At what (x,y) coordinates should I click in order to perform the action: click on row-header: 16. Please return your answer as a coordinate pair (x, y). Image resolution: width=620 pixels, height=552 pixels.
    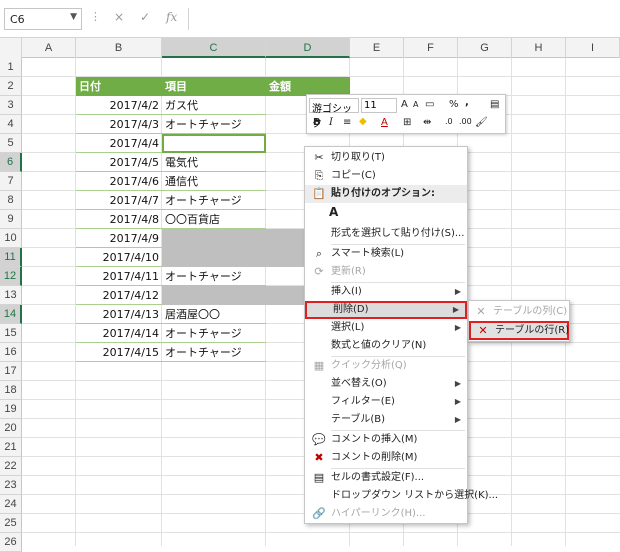
    Looking at the image, I should click on (11, 352).